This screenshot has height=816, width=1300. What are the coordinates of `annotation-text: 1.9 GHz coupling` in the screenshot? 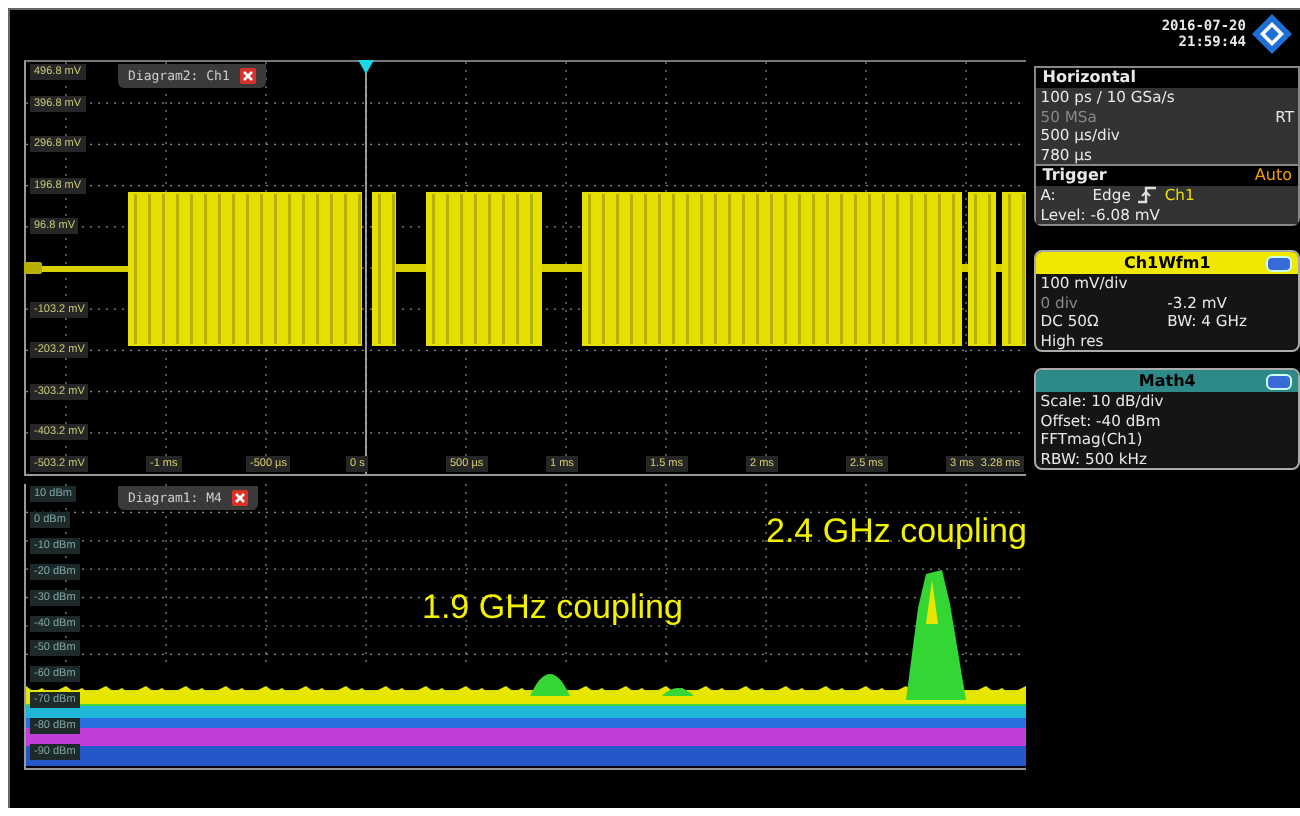 It's located at (552, 608).